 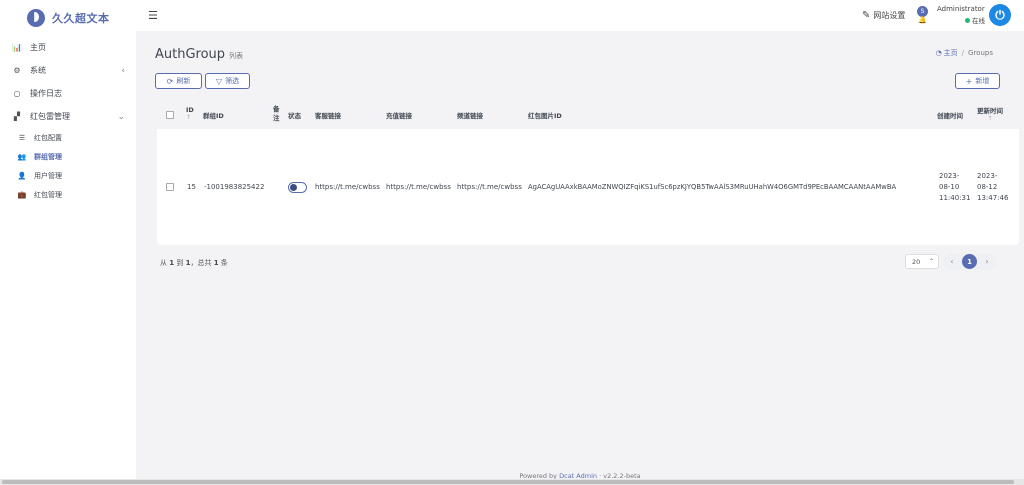 I want to click on sort-arrow-icon: ↑, so click(x=990, y=118).